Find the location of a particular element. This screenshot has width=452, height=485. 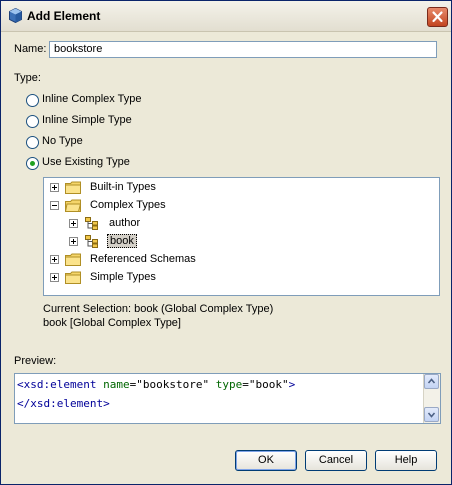

tree-node-label: Built-in Types is located at coordinates (123, 187).